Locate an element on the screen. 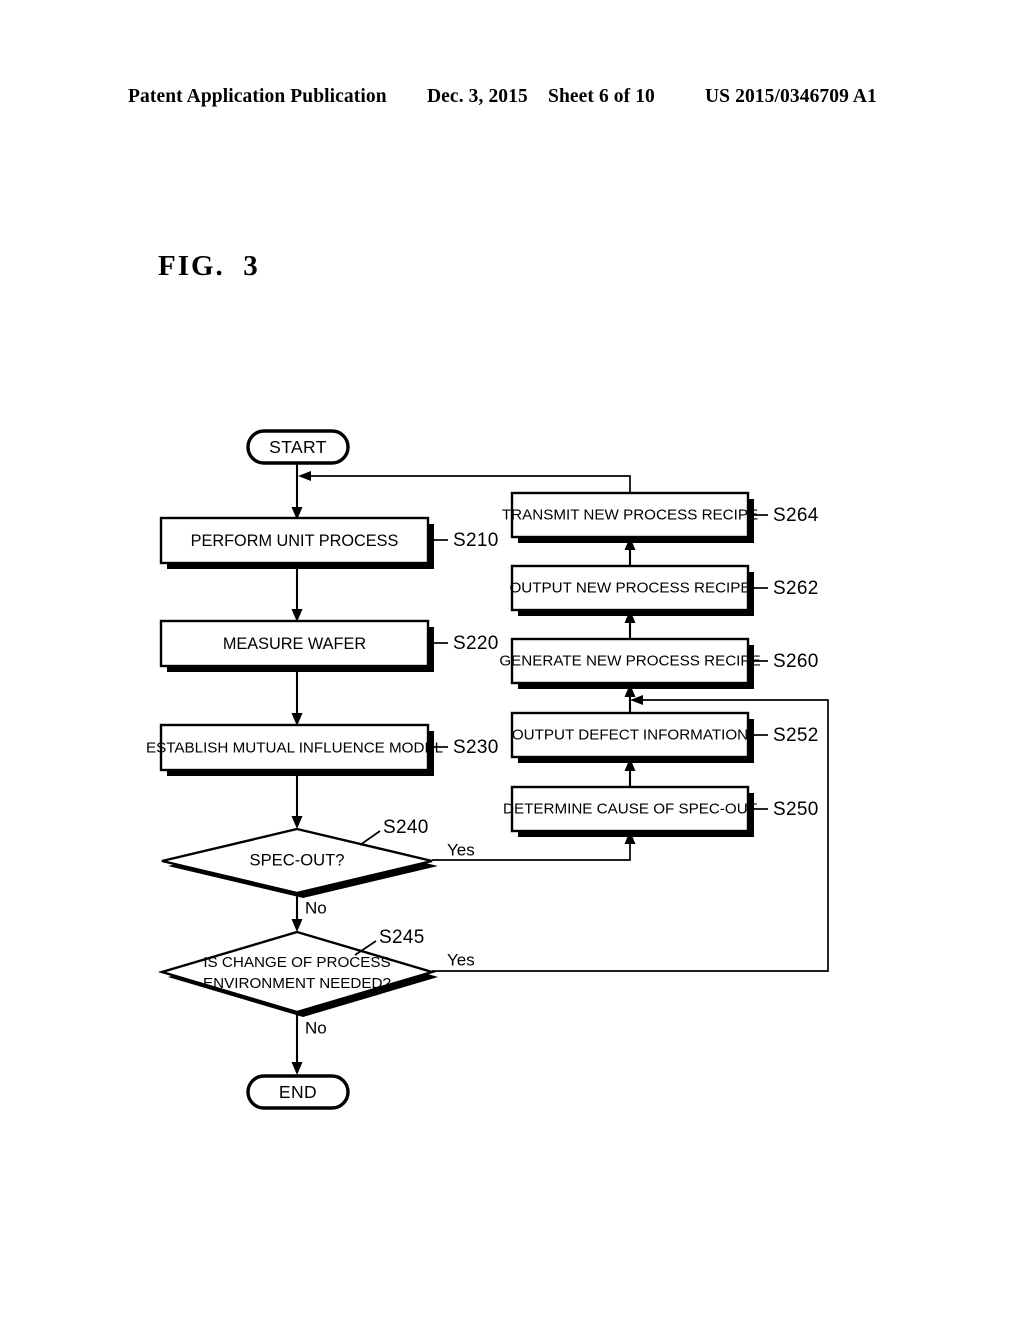 The width and height of the screenshot is (1024, 1320). step-ref-s210: S210 is located at coordinates (466, 540).